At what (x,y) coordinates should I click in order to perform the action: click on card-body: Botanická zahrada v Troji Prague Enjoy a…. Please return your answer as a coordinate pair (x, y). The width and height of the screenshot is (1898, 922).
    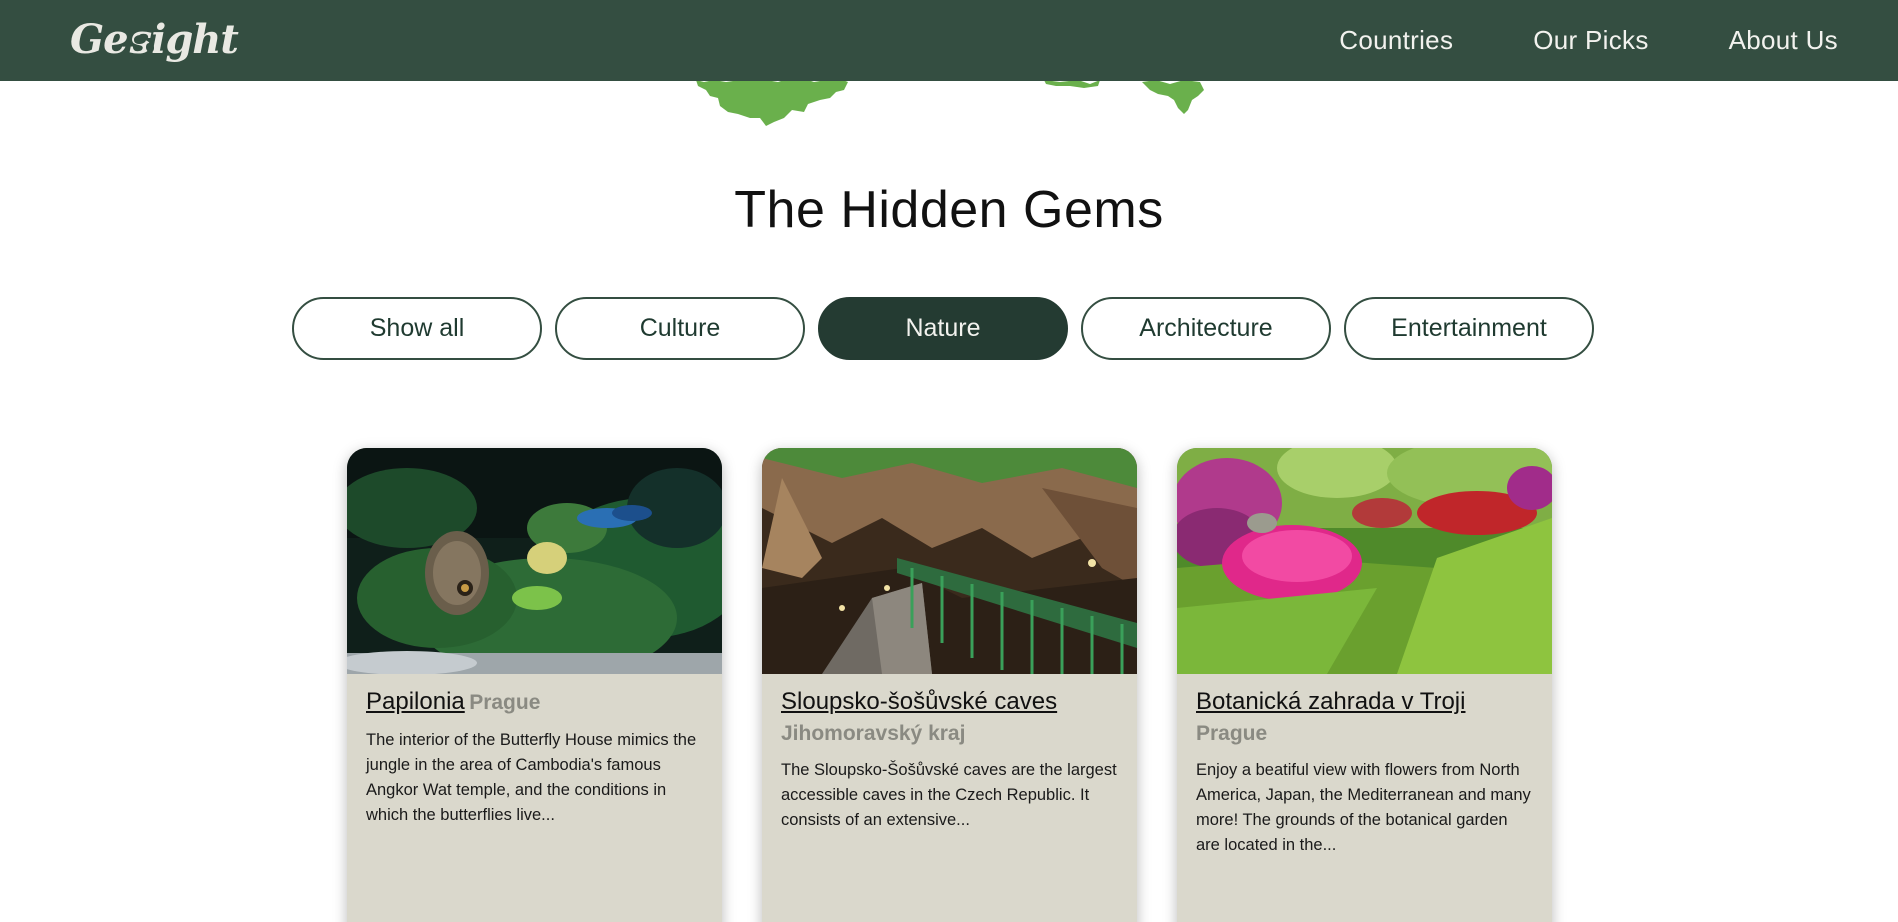
    Looking at the image, I should click on (1364, 766).